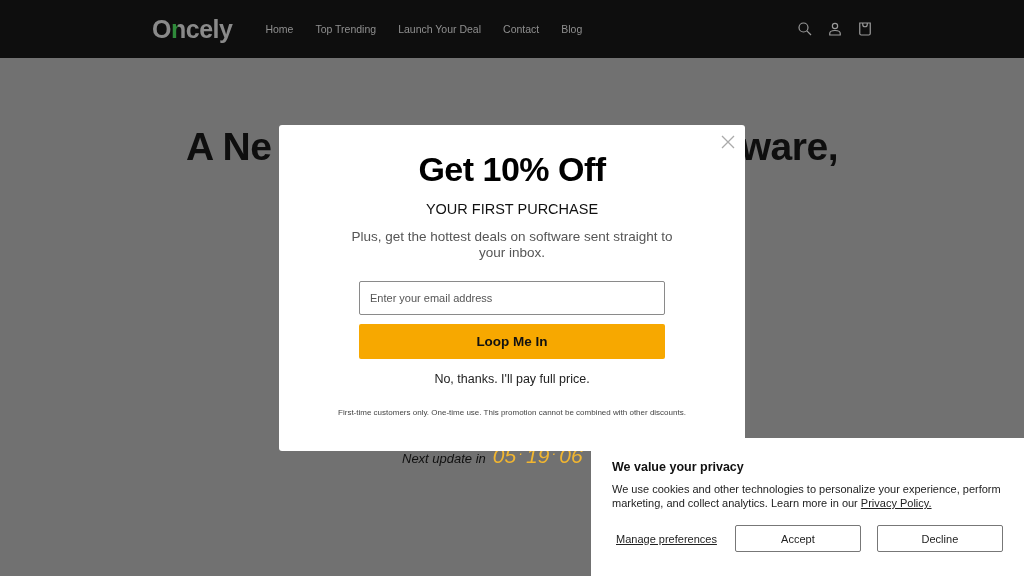 The width and height of the screenshot is (1024, 576). What do you see at coordinates (512, 209) in the screenshot?
I see `popup-subtitle: YOUR FIRST PURCHASE` at bounding box center [512, 209].